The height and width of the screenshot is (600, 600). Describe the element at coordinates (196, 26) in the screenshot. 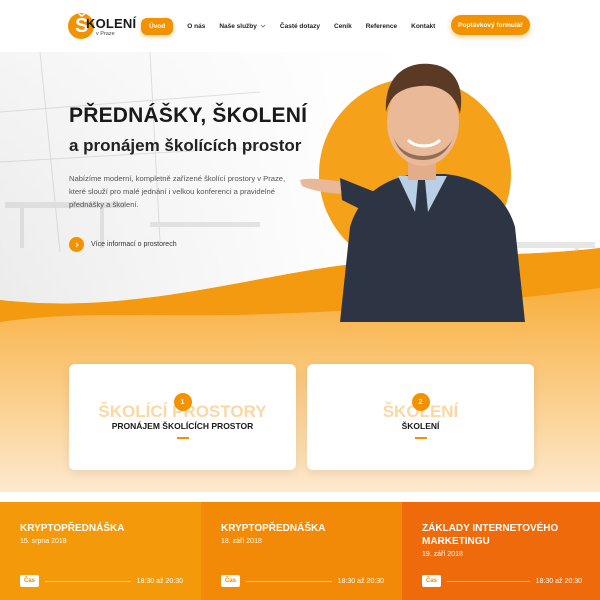

I see `nav-item-o-nas: O nás` at that location.